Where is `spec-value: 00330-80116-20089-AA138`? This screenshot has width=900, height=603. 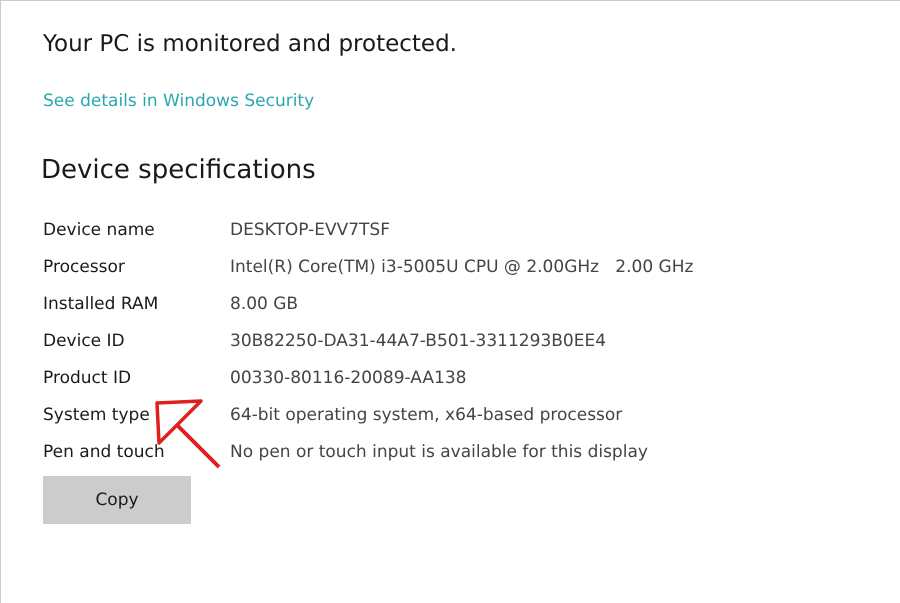 spec-value: 00330-80116-20089-AA138 is located at coordinates (349, 378).